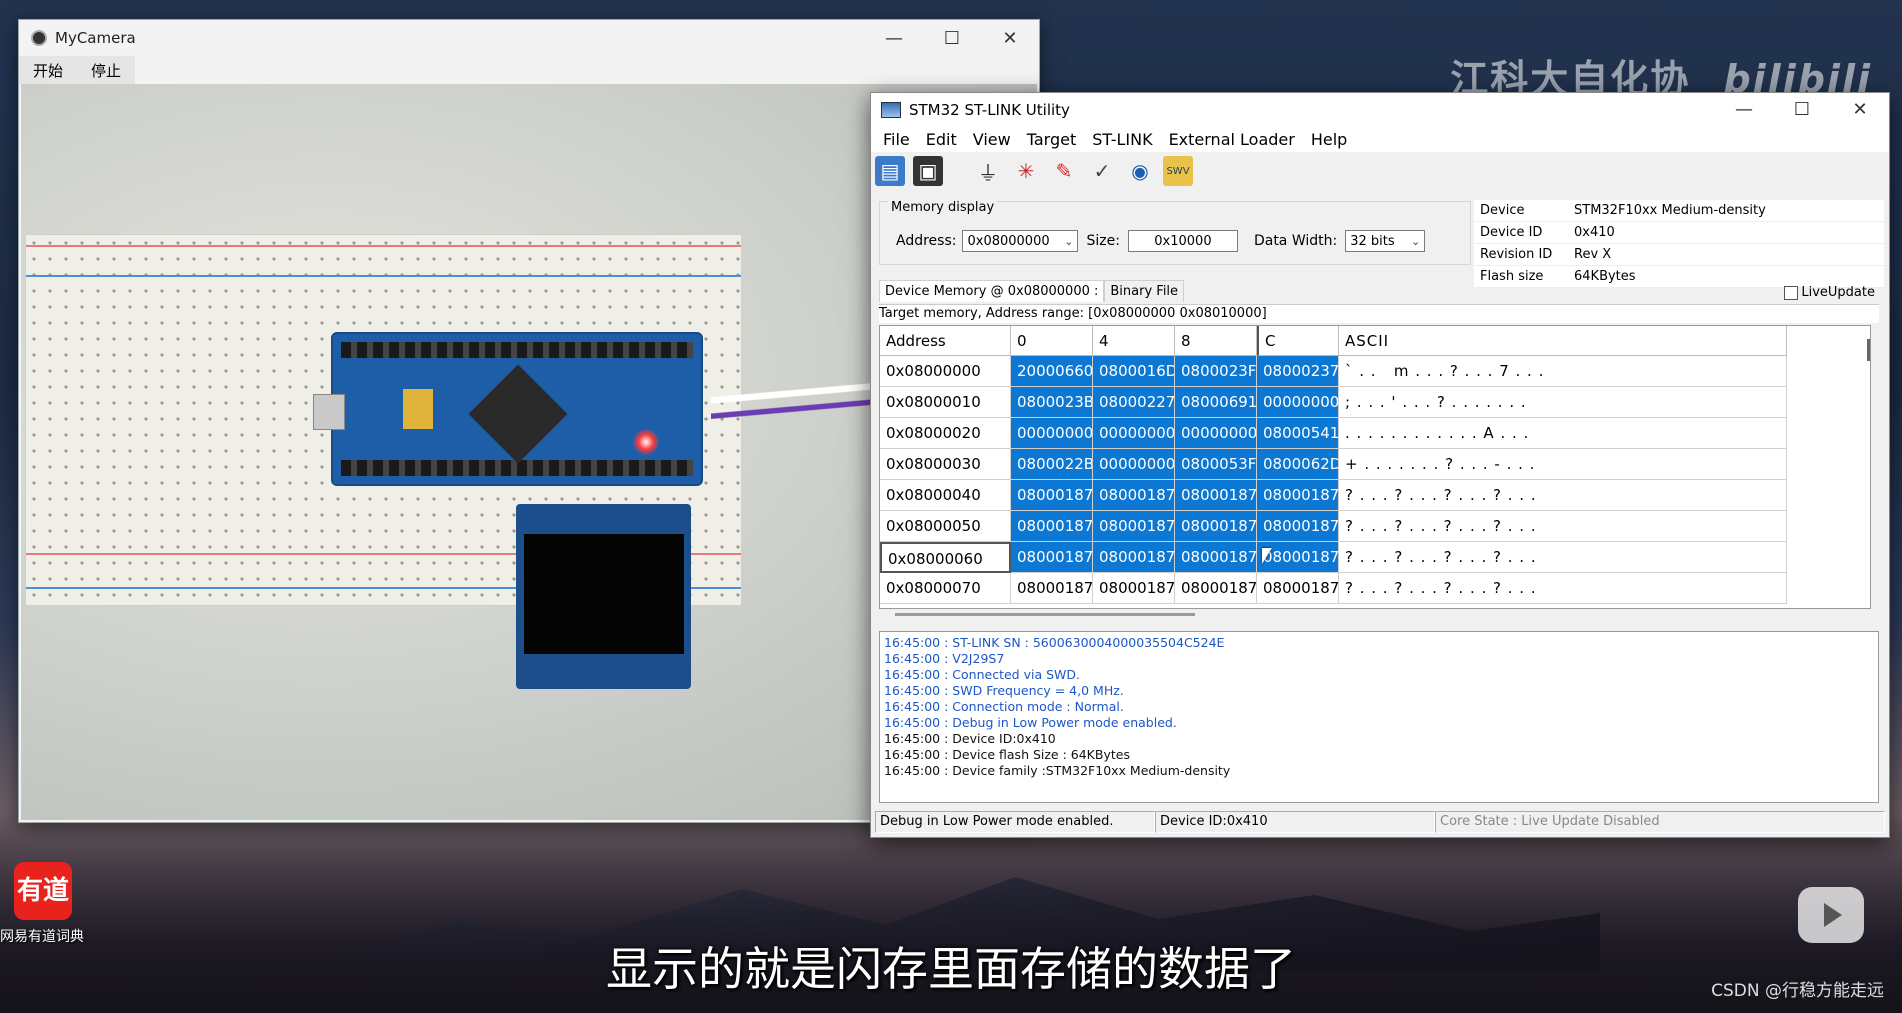  I want to click on mcu-chip, so click(518, 414).